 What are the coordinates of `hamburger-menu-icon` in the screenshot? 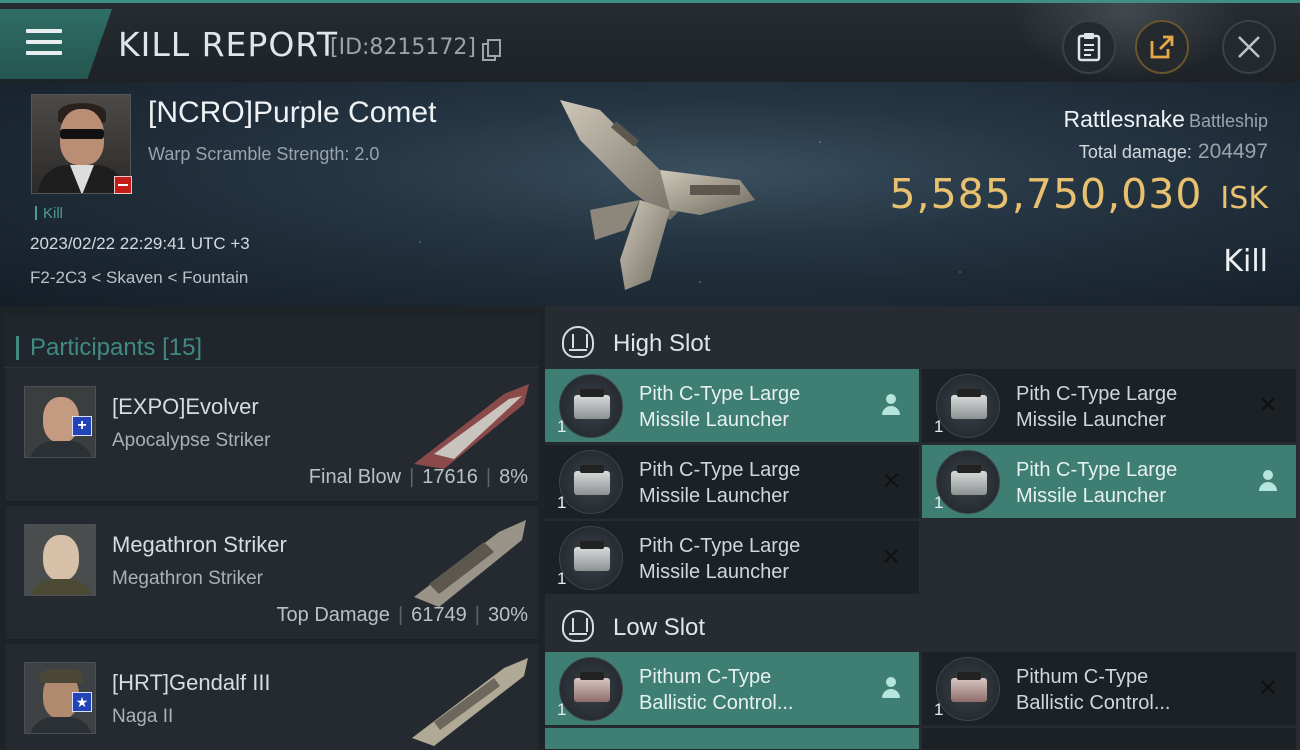 It's located at (44, 44).